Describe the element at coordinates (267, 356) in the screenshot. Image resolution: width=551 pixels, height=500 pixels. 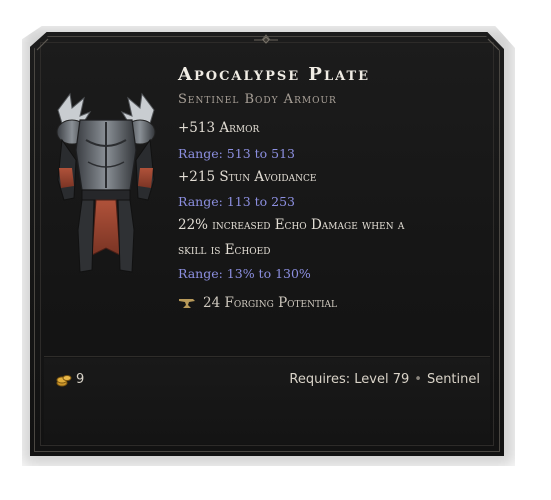
I see `footer-divider` at that location.